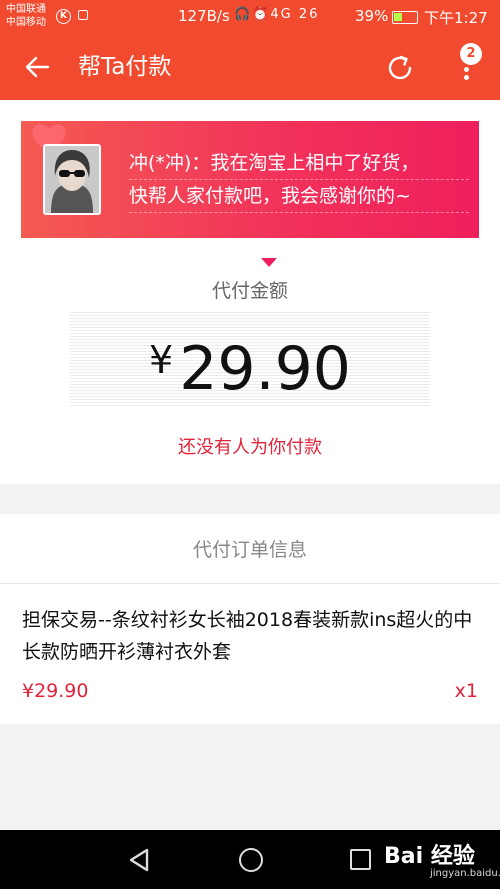 This screenshot has width=500, height=889. I want to click on baidu-jingyan-logo: Bai 经验, so click(429, 856).